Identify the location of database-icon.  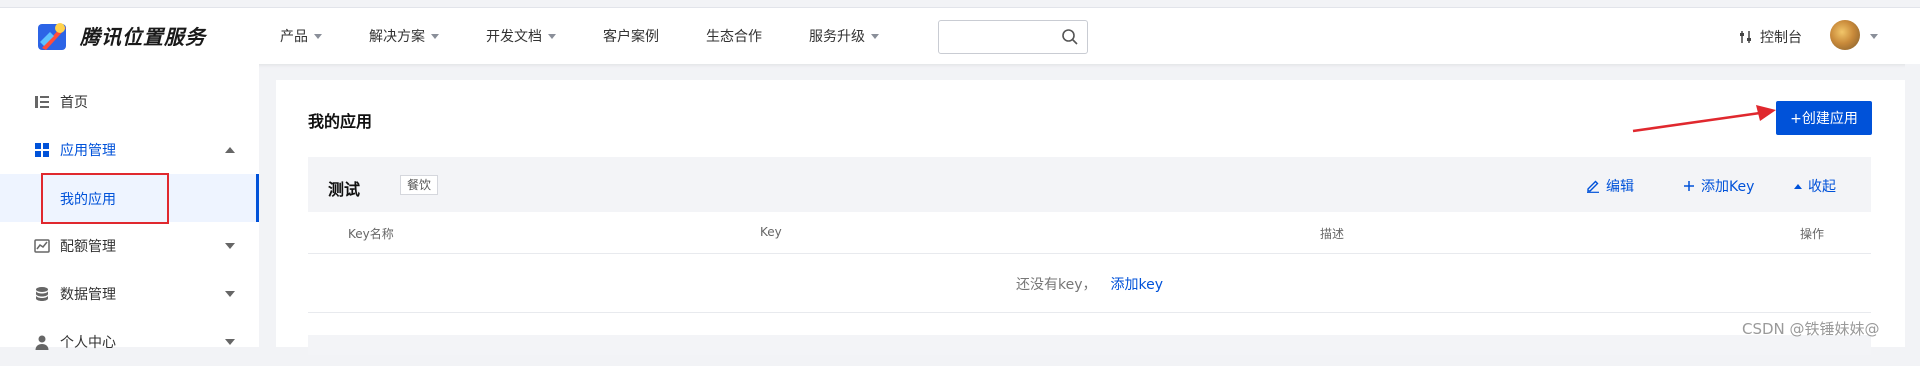
(42, 294).